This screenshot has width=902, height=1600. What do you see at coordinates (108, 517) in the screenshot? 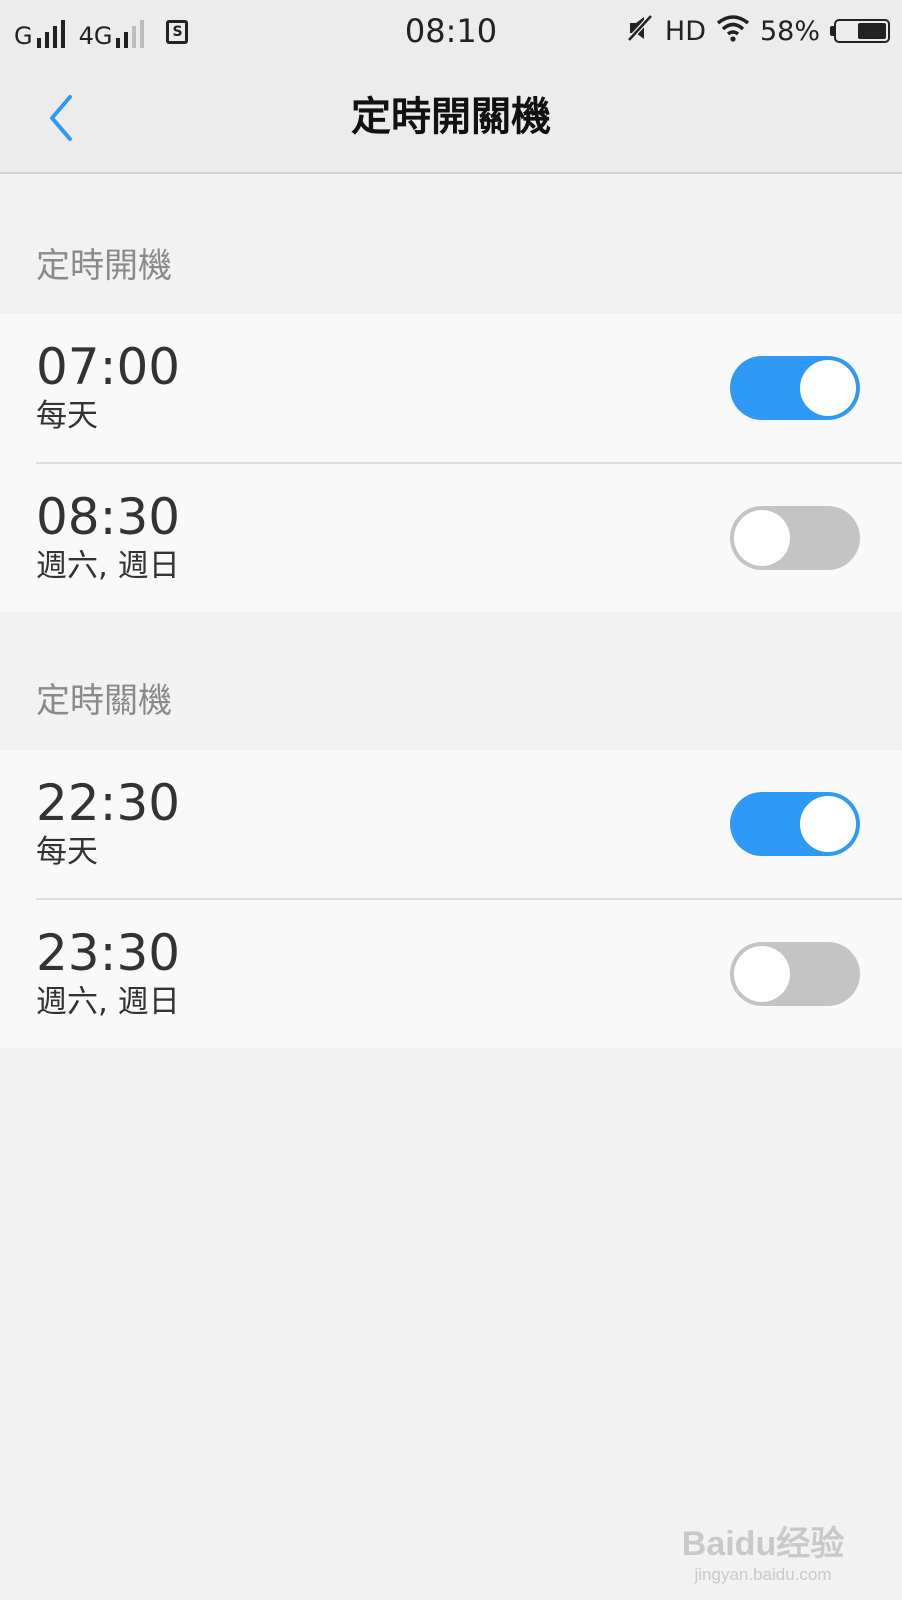
I see `schedule-time: 08:30` at bounding box center [108, 517].